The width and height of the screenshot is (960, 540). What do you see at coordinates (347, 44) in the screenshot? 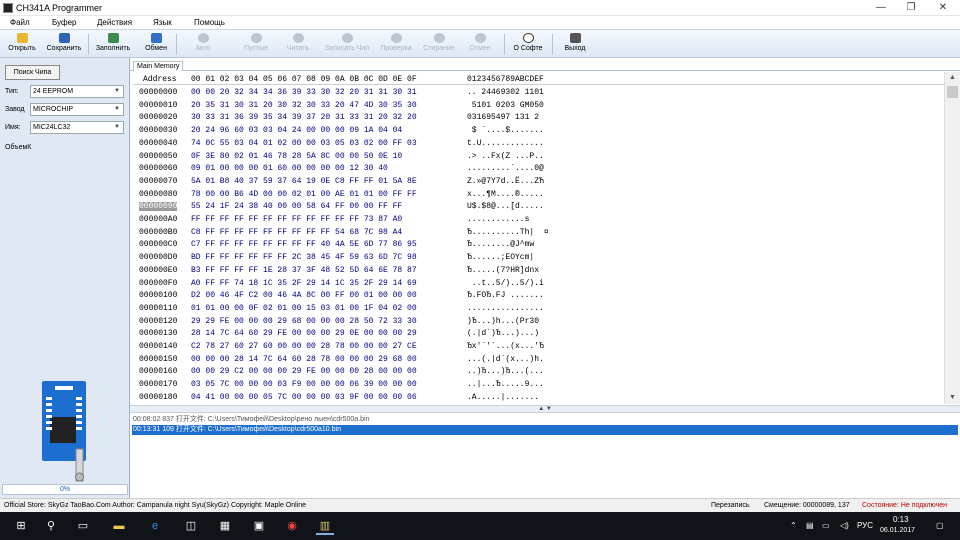
I see `write-chip-button: Записать Чип` at bounding box center [347, 44].